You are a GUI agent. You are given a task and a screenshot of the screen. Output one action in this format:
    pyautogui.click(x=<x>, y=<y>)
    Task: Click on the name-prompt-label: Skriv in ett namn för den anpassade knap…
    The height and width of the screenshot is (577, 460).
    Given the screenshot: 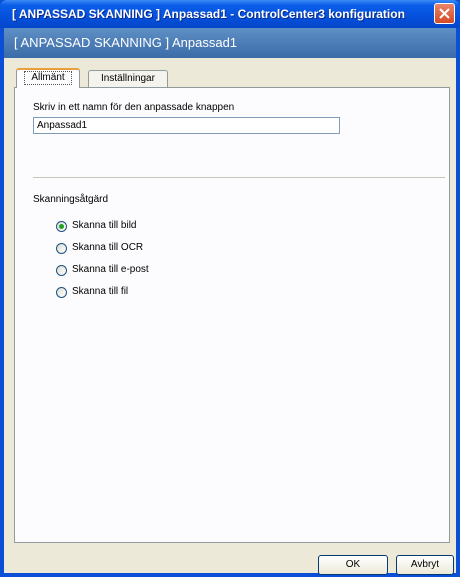 What is the action you would take?
    pyautogui.click(x=134, y=107)
    